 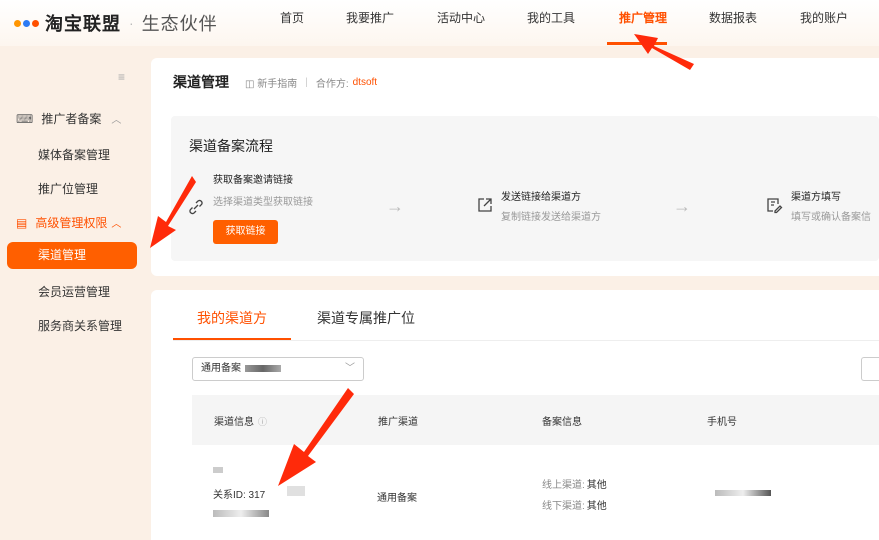 What do you see at coordinates (232, 318) in the screenshot?
I see `tab-my-channels: 我的渠道方` at bounding box center [232, 318].